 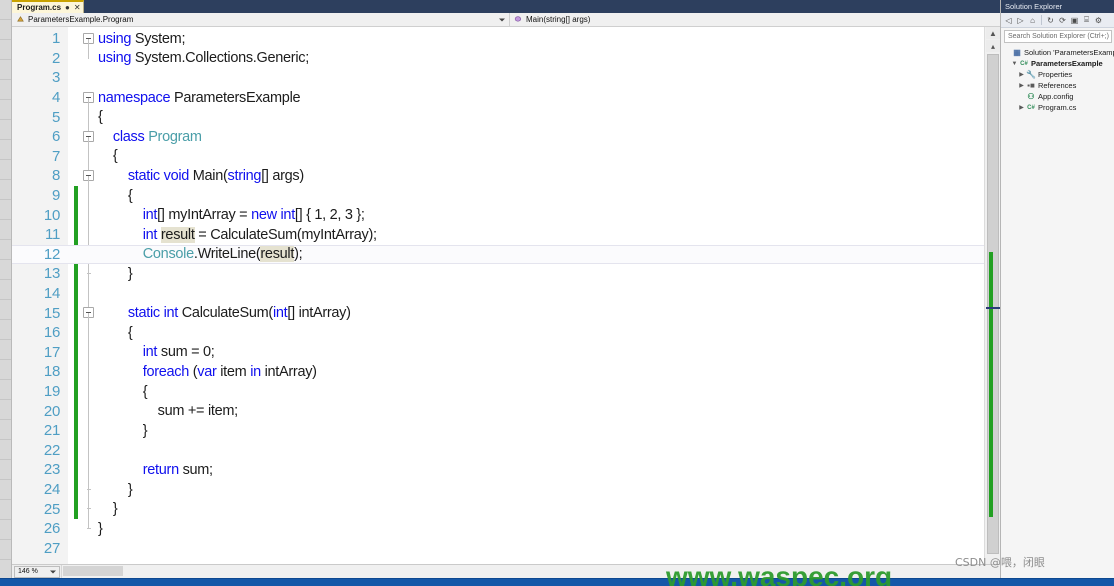 I want to click on type-dropdown: ParametersExample.Program, so click(x=261, y=19).